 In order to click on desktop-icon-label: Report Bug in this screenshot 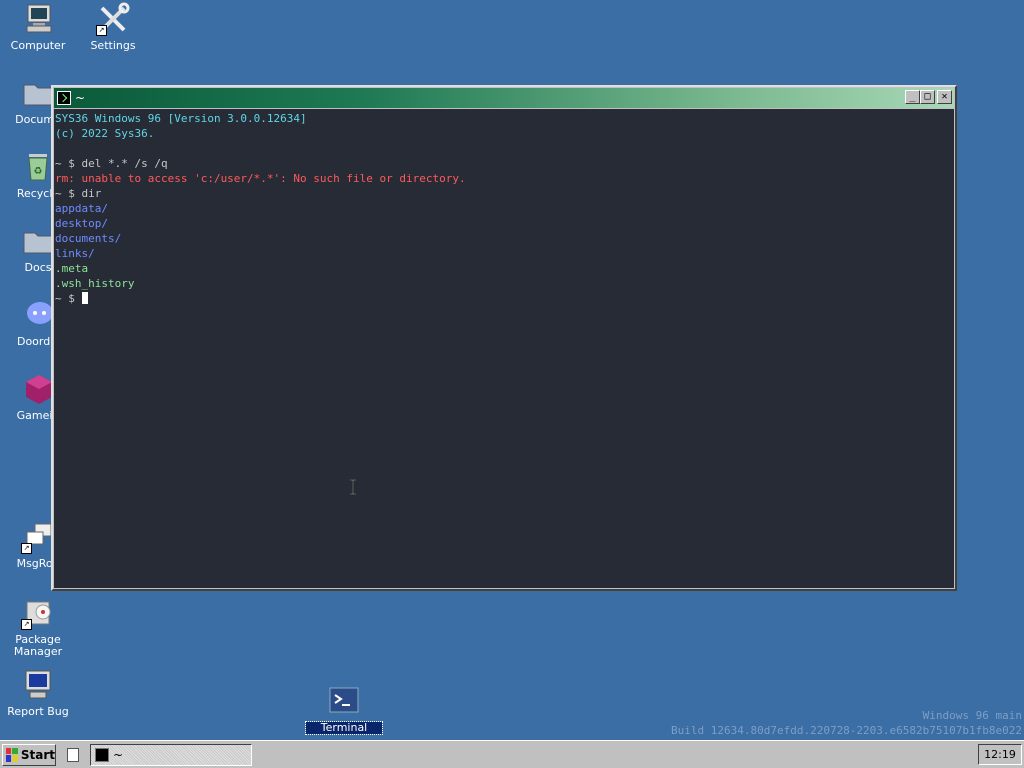, I will do `click(38, 711)`.